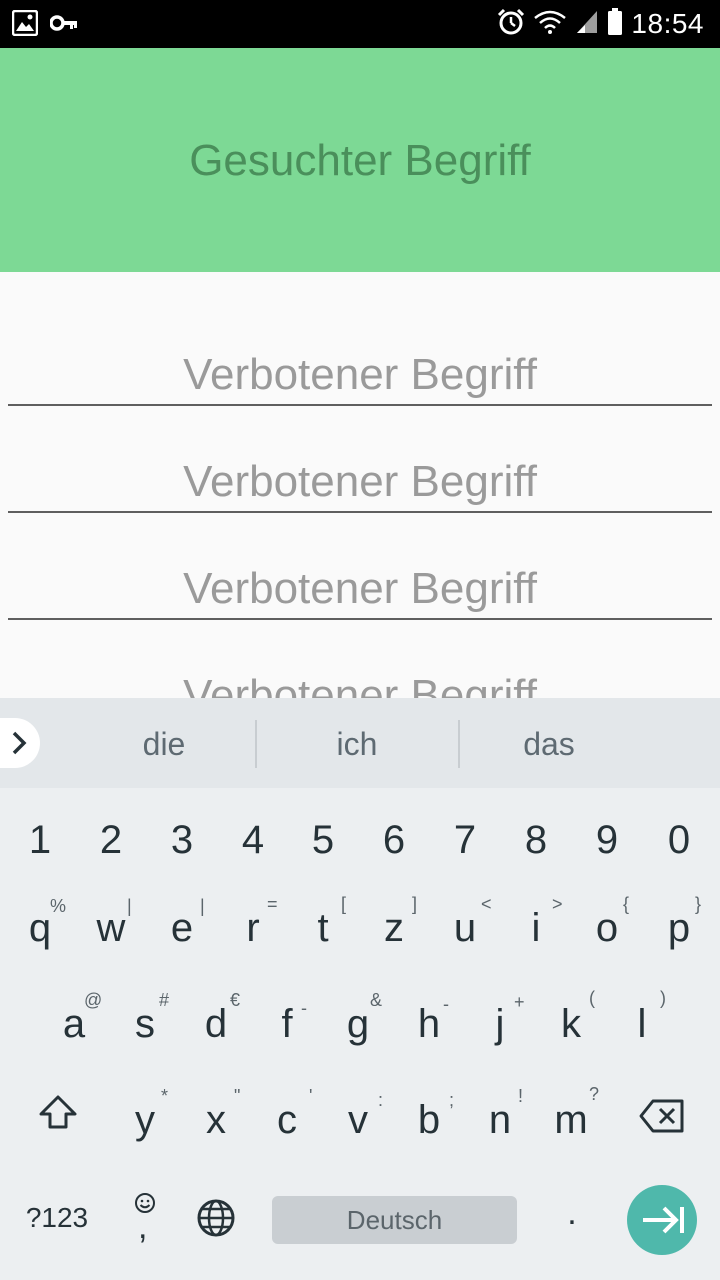  What do you see at coordinates (394, 1220) in the screenshot?
I see `space-bar: Deutsch` at bounding box center [394, 1220].